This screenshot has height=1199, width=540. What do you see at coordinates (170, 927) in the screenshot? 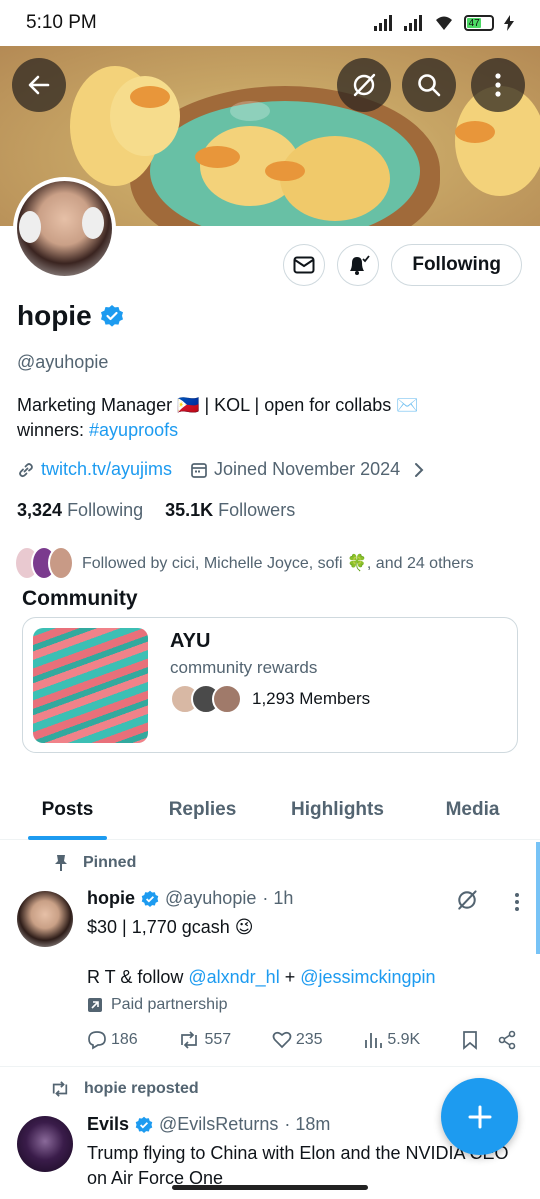
I see `post-line-1: $30 | 1,770 gcash 😉` at bounding box center [170, 927].